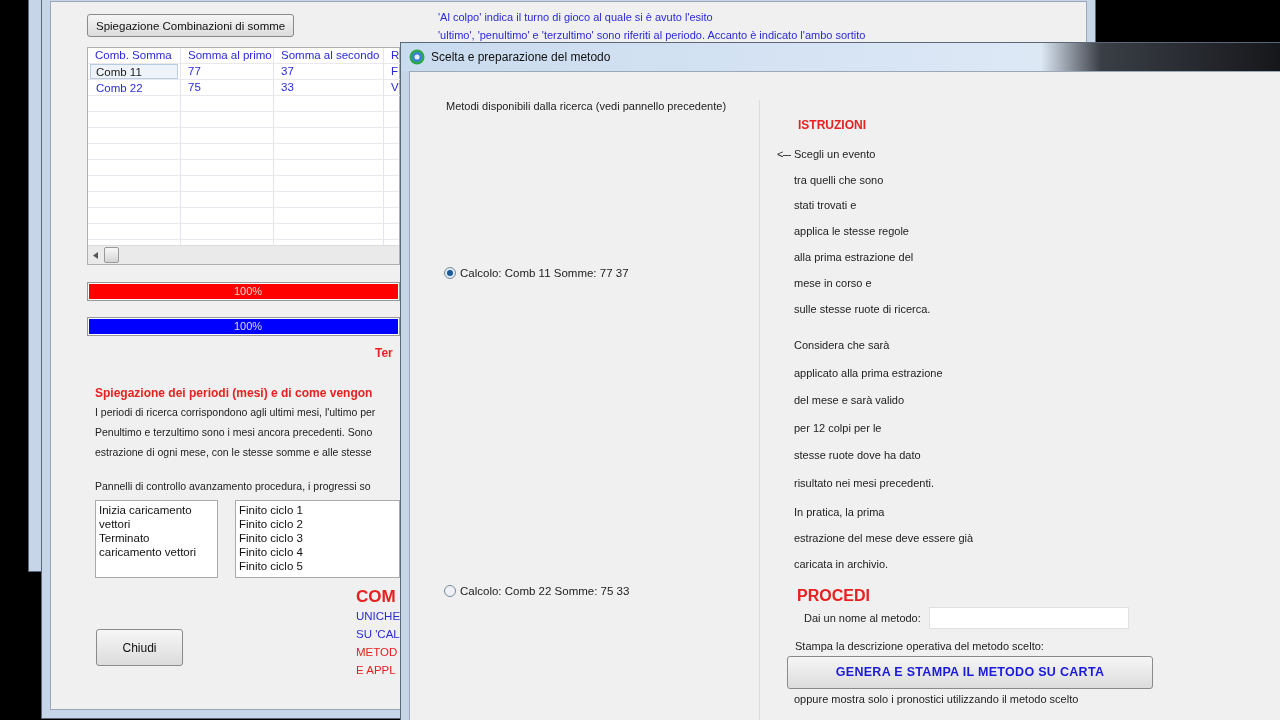 The width and height of the screenshot is (1280, 720). What do you see at coordinates (839, 511) in the screenshot?
I see `instruction-line: In pratica, la prima` at bounding box center [839, 511].